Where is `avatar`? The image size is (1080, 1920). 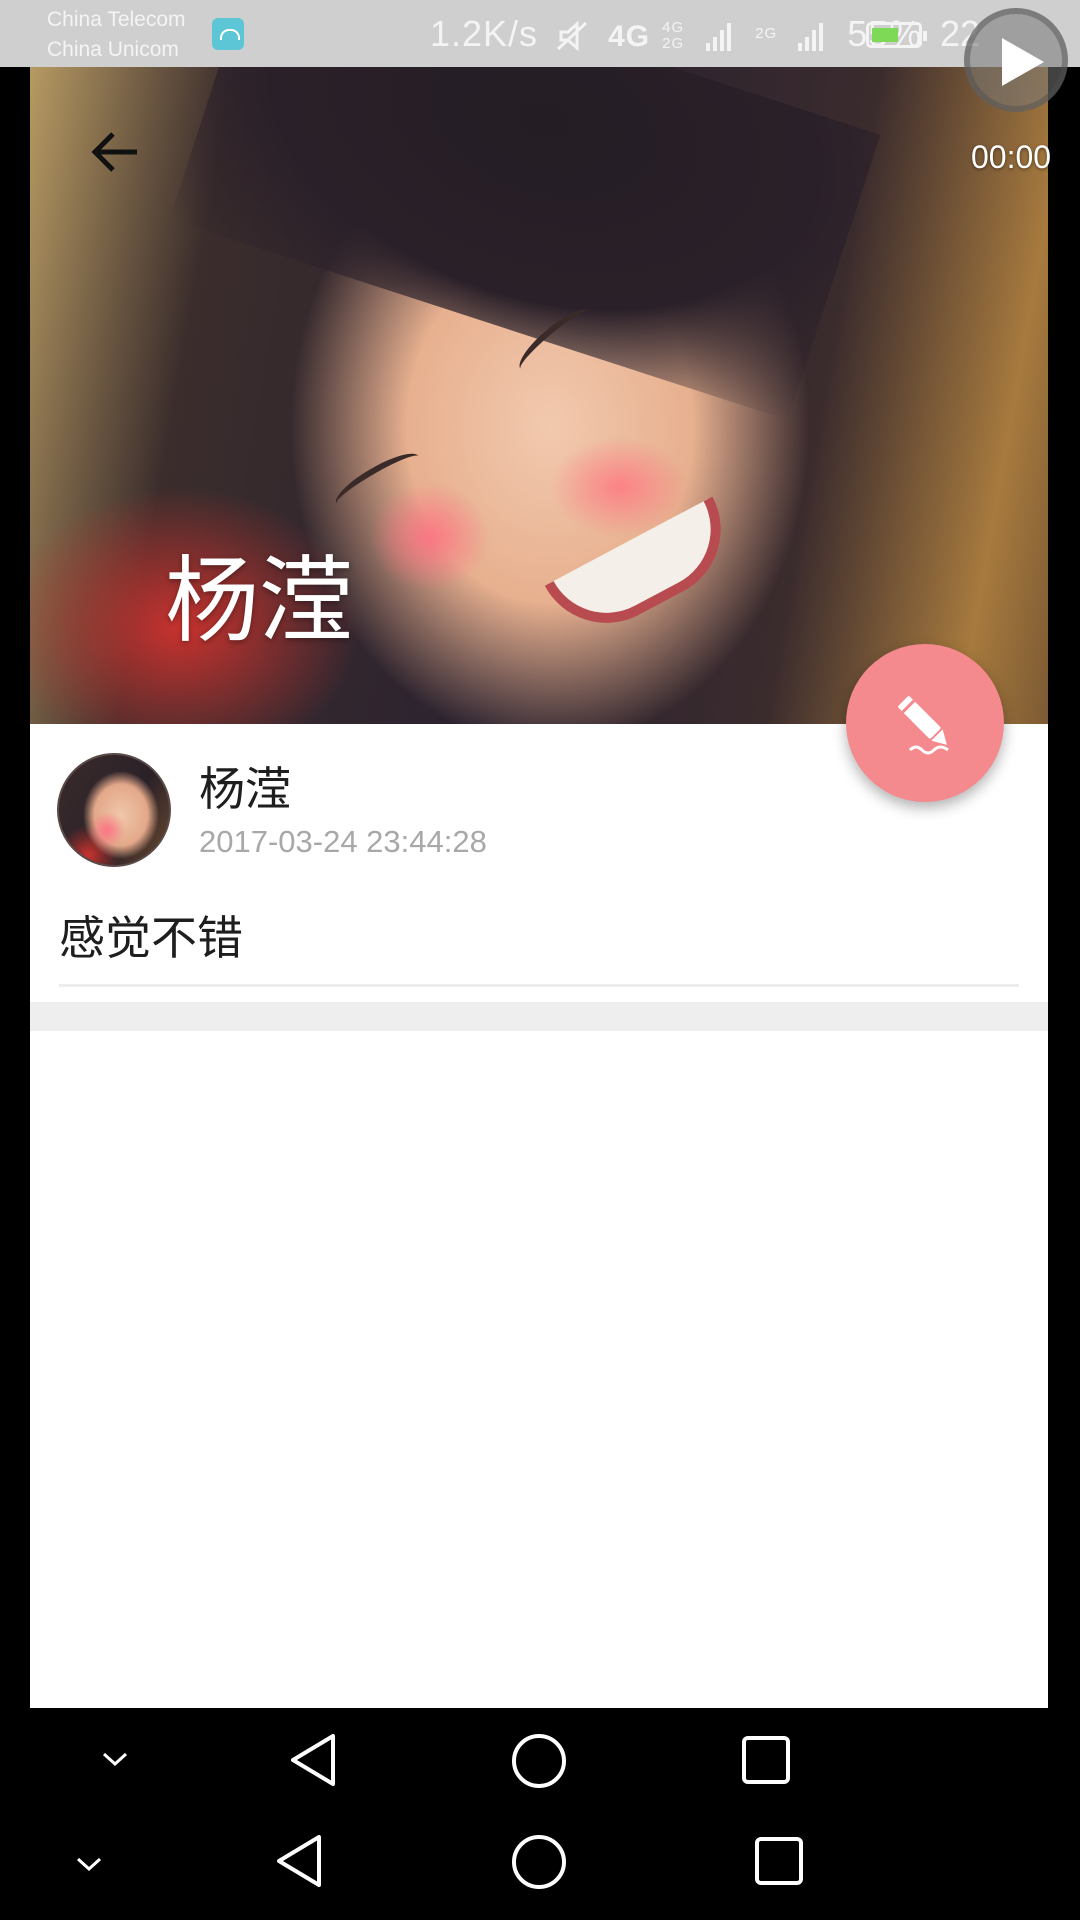 avatar is located at coordinates (114, 810).